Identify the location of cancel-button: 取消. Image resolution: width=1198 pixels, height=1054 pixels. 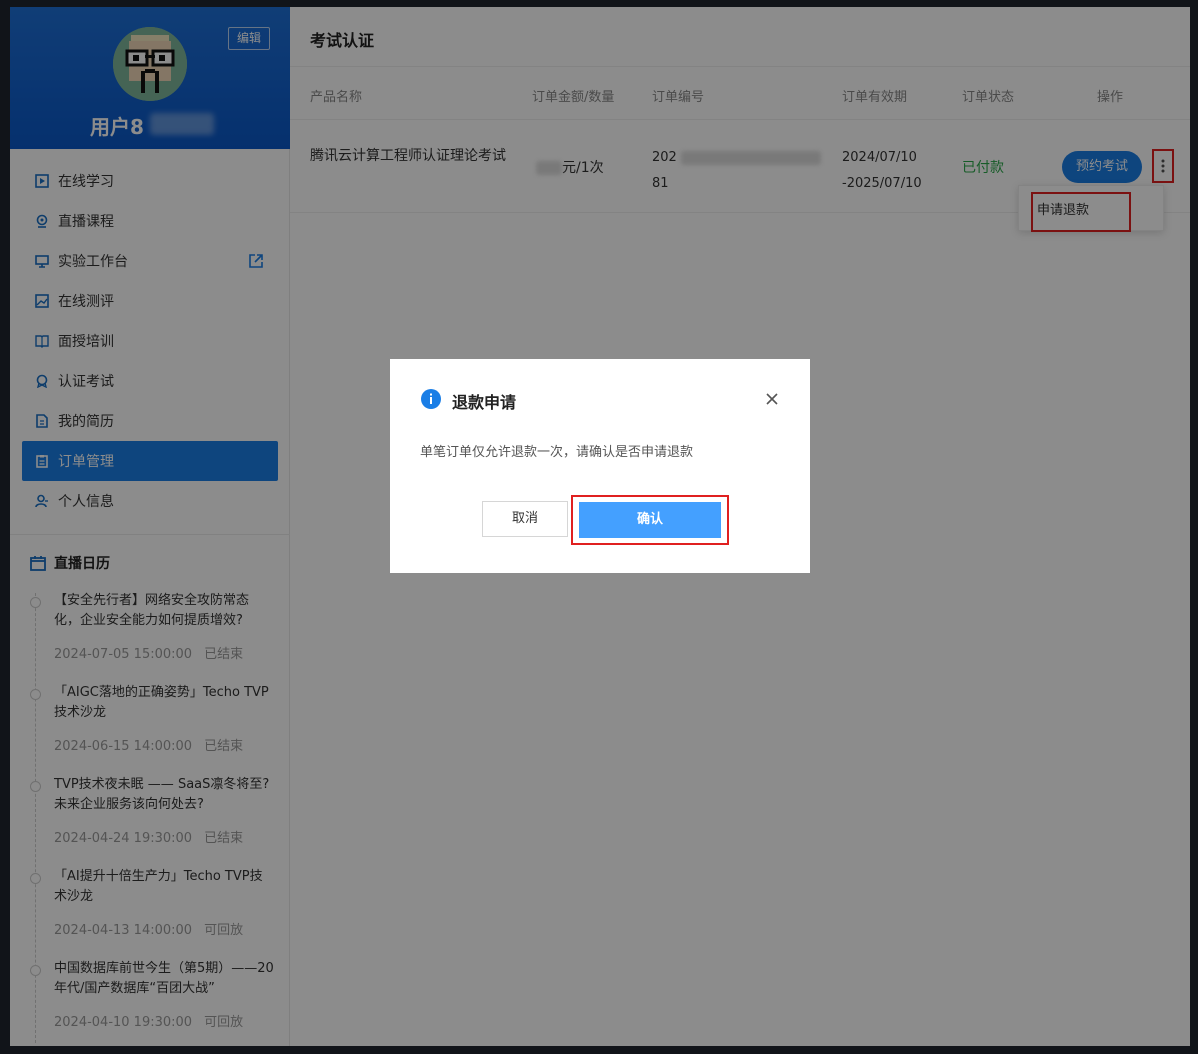
(525, 519).